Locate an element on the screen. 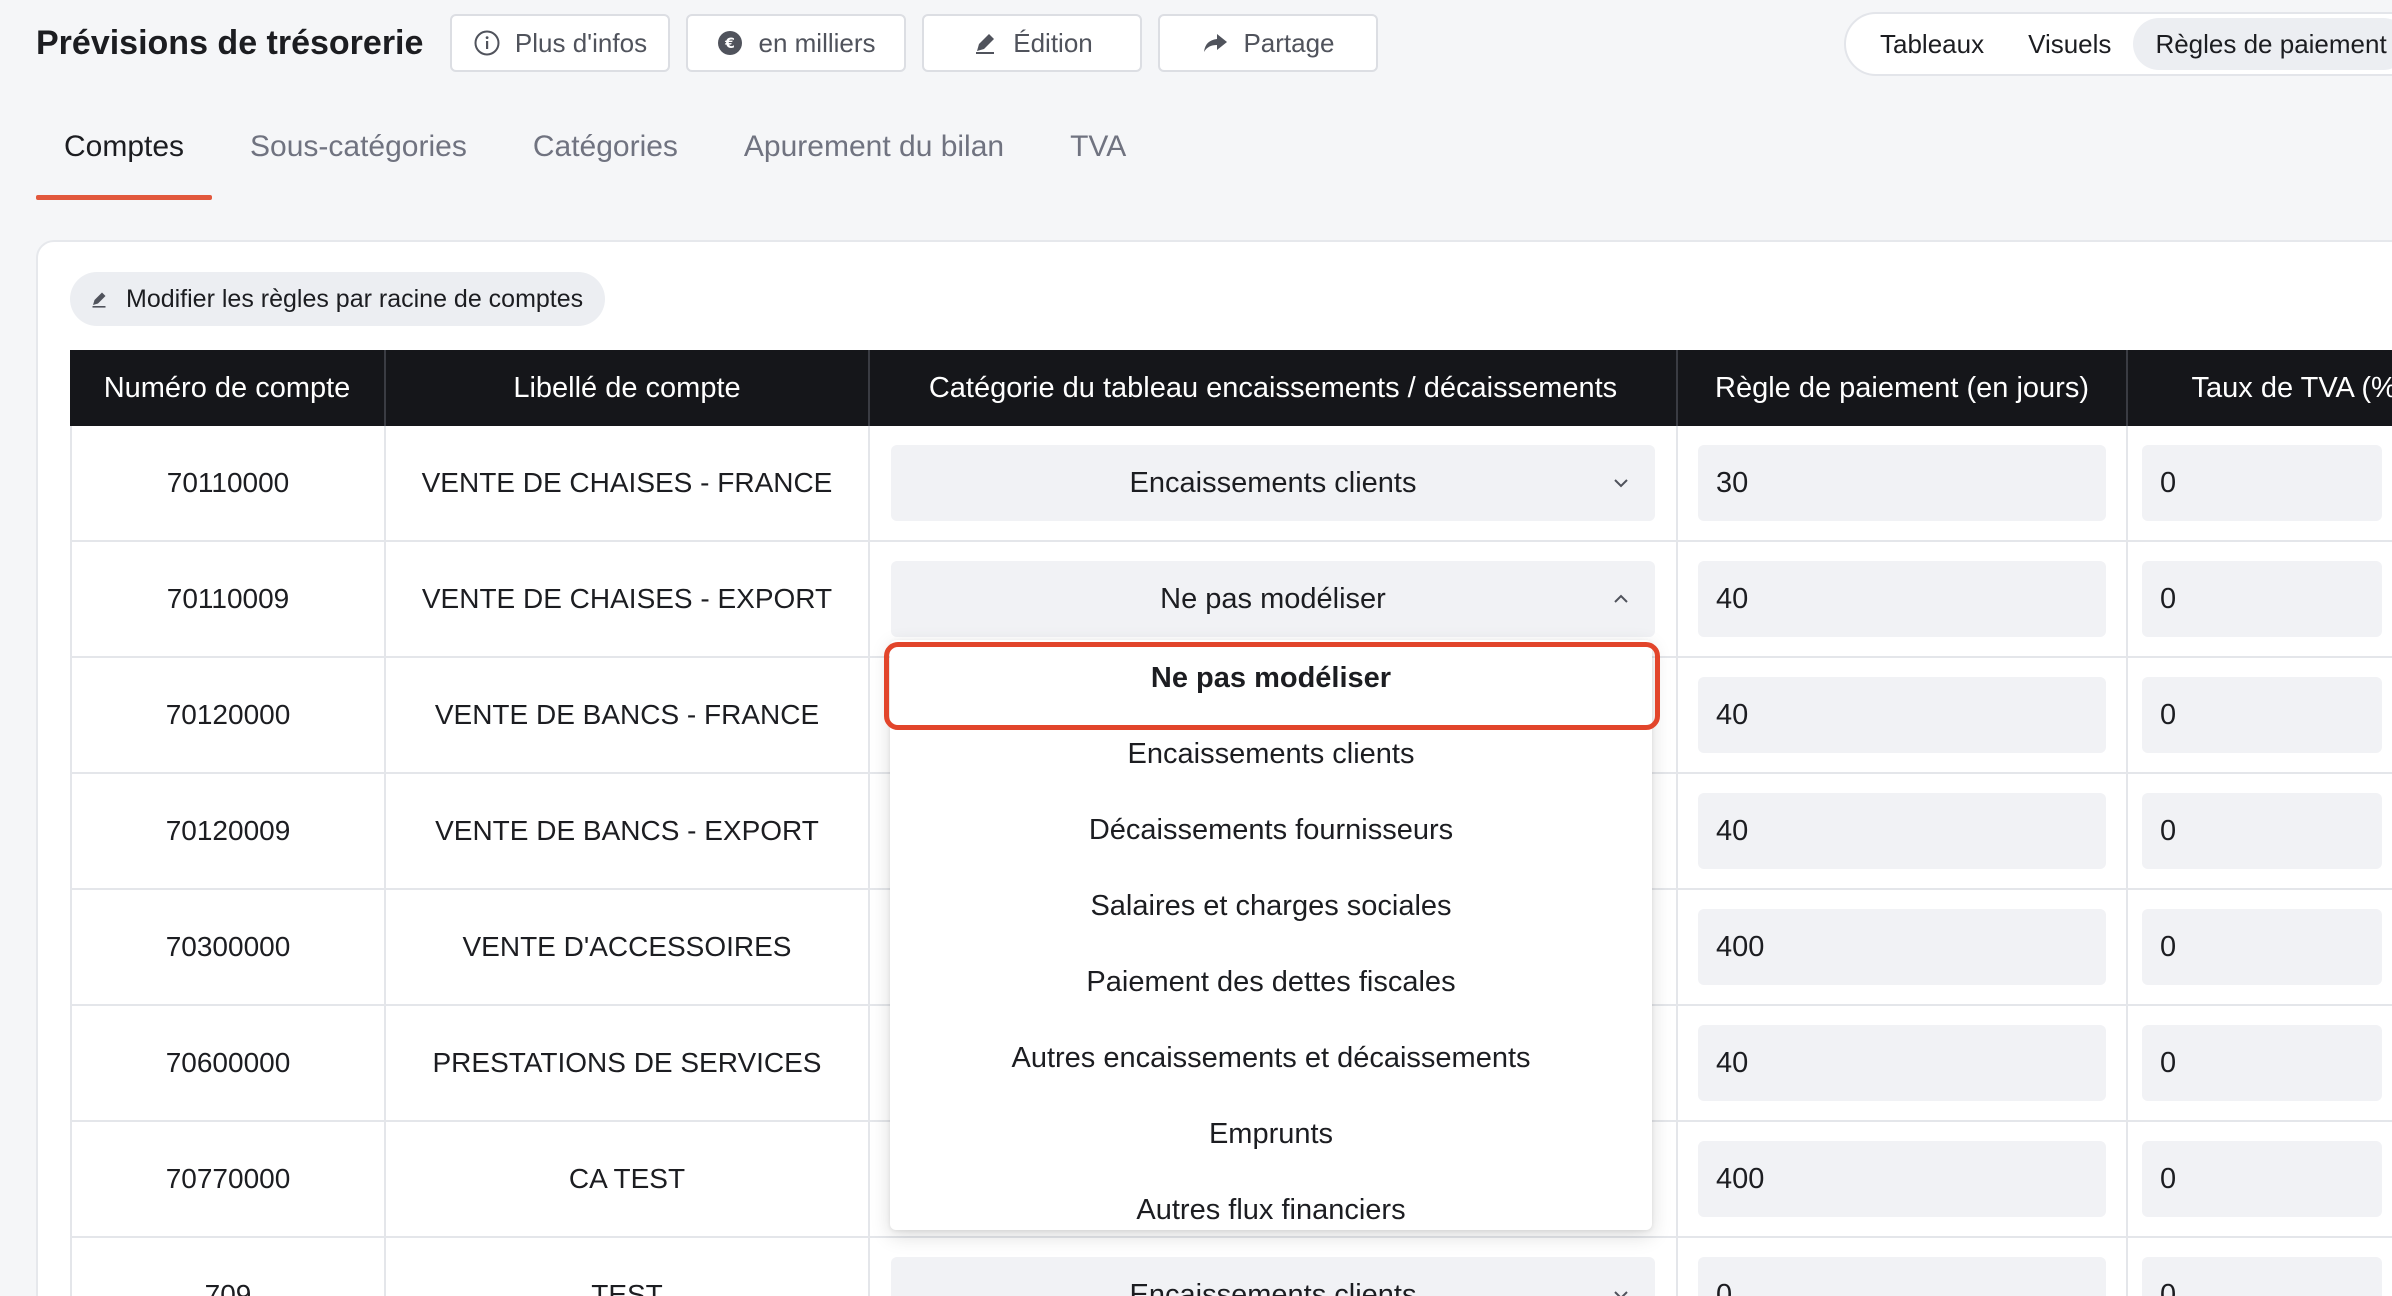  option-autres-flux-financiers: Autres flux financiers is located at coordinates (1271, 1201).